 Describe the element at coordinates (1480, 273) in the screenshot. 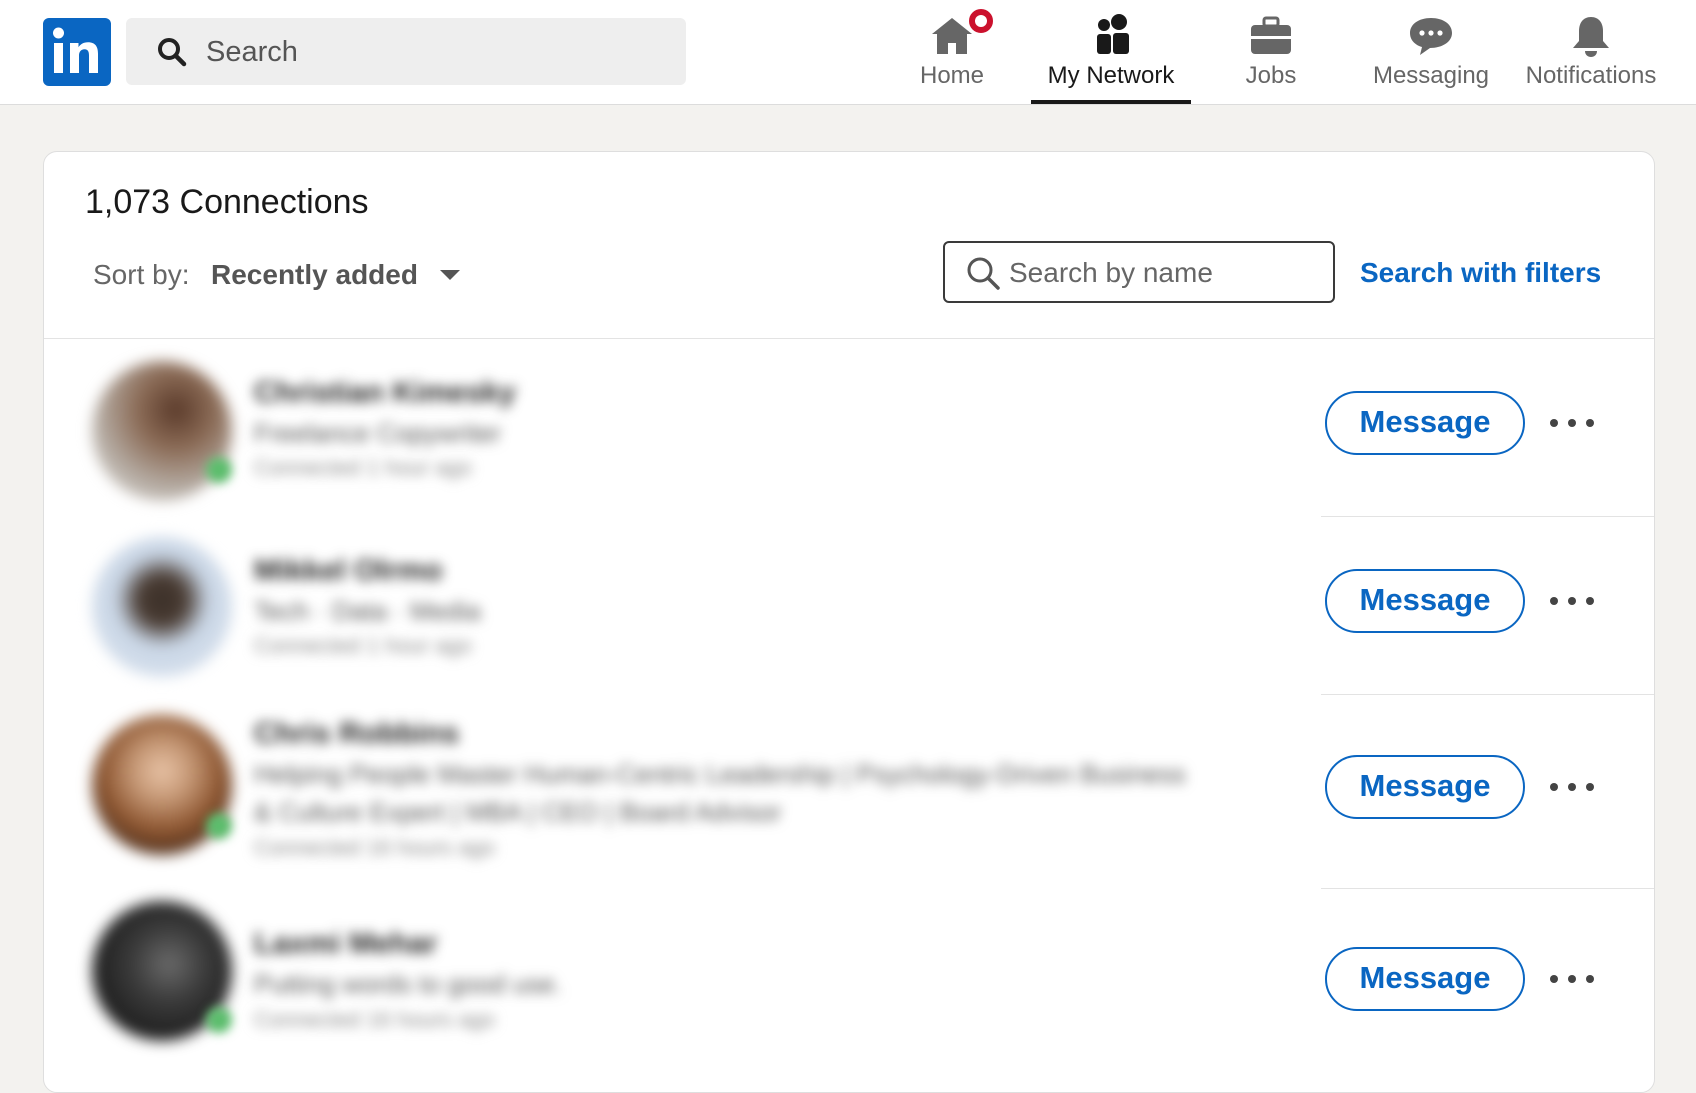

I see `search-with-filters-link: Search with filters` at that location.